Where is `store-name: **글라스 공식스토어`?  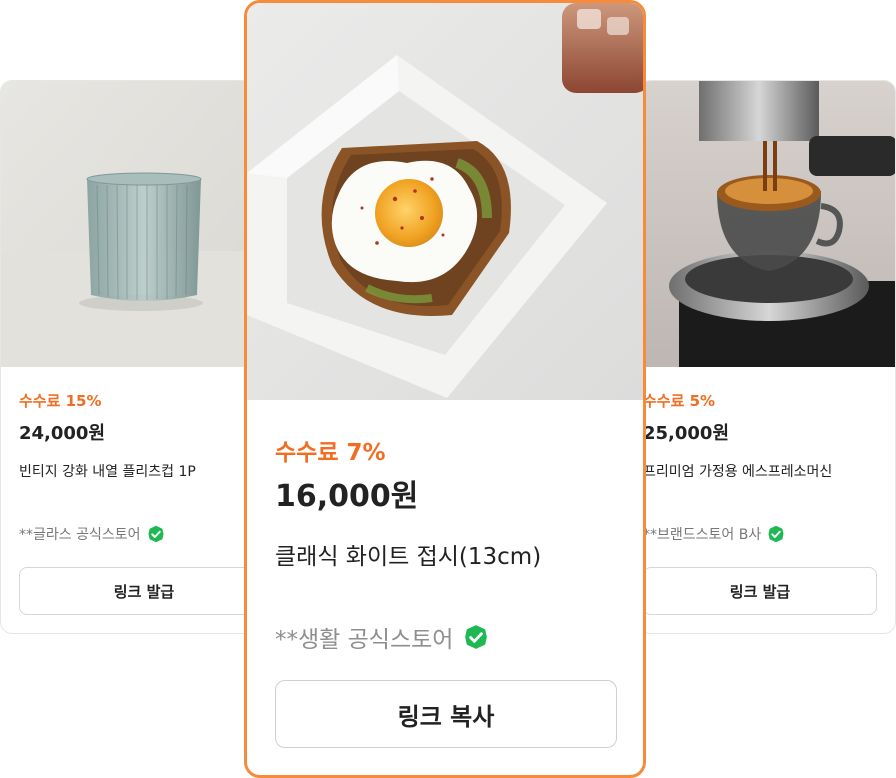 store-name: **글라스 공식스토어 is located at coordinates (92, 534).